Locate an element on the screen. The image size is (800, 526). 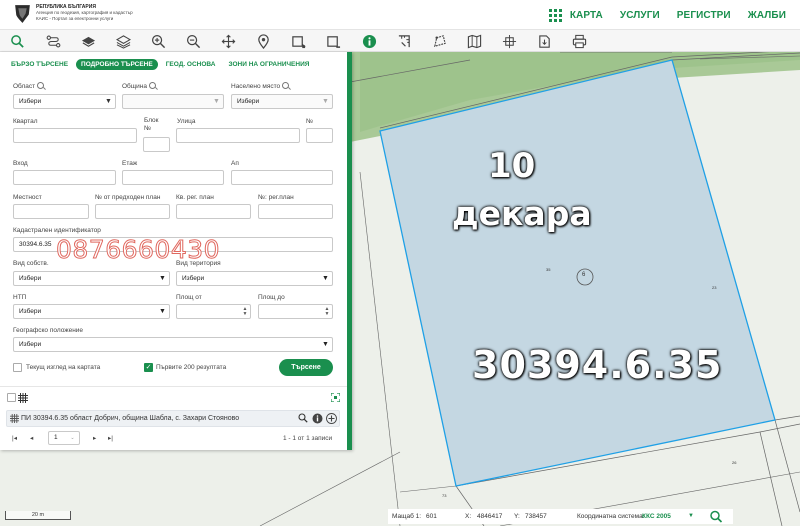
coord-system-value: ККС 2005 is located at coordinates (656, 516).